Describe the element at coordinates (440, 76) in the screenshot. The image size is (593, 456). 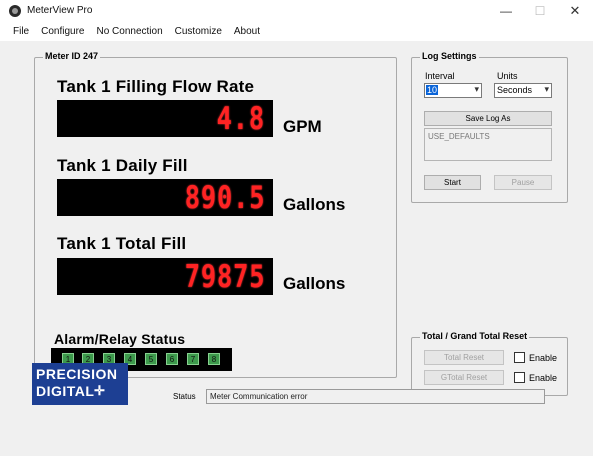
I see `interval-label: Interval` at that location.